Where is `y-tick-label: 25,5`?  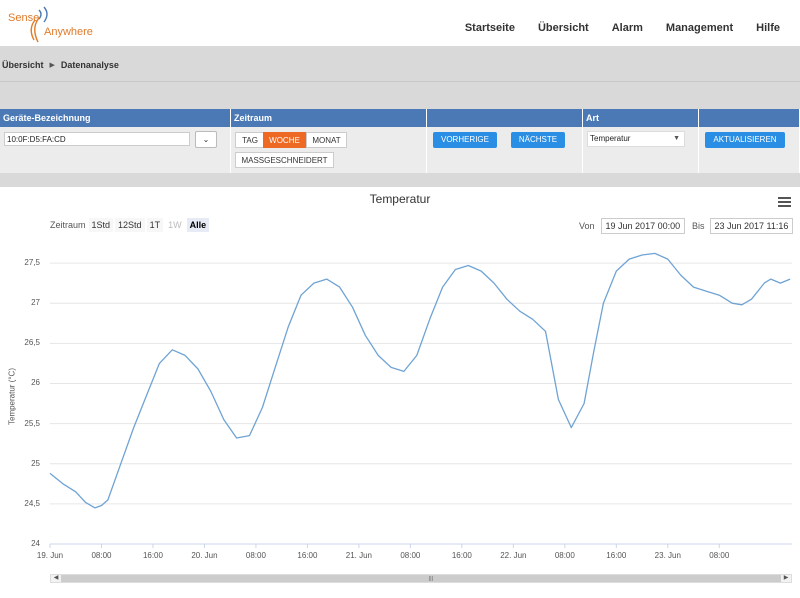 y-tick-label: 25,5 is located at coordinates (32, 423).